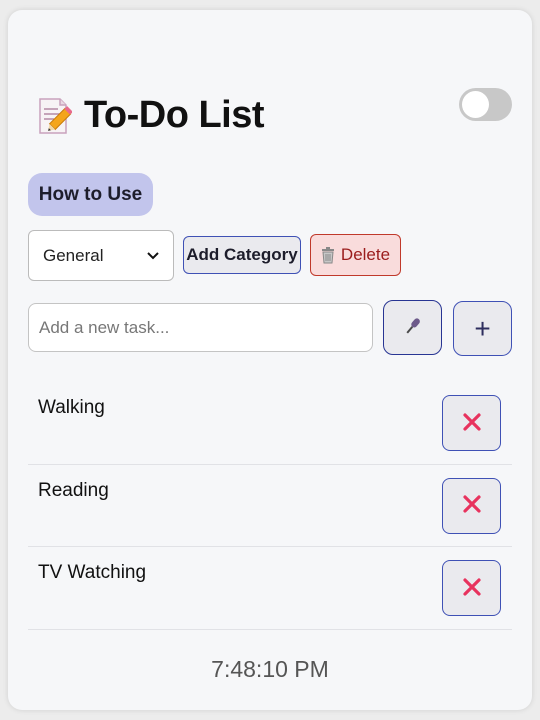  I want to click on list-item: Reading, so click(270, 506).